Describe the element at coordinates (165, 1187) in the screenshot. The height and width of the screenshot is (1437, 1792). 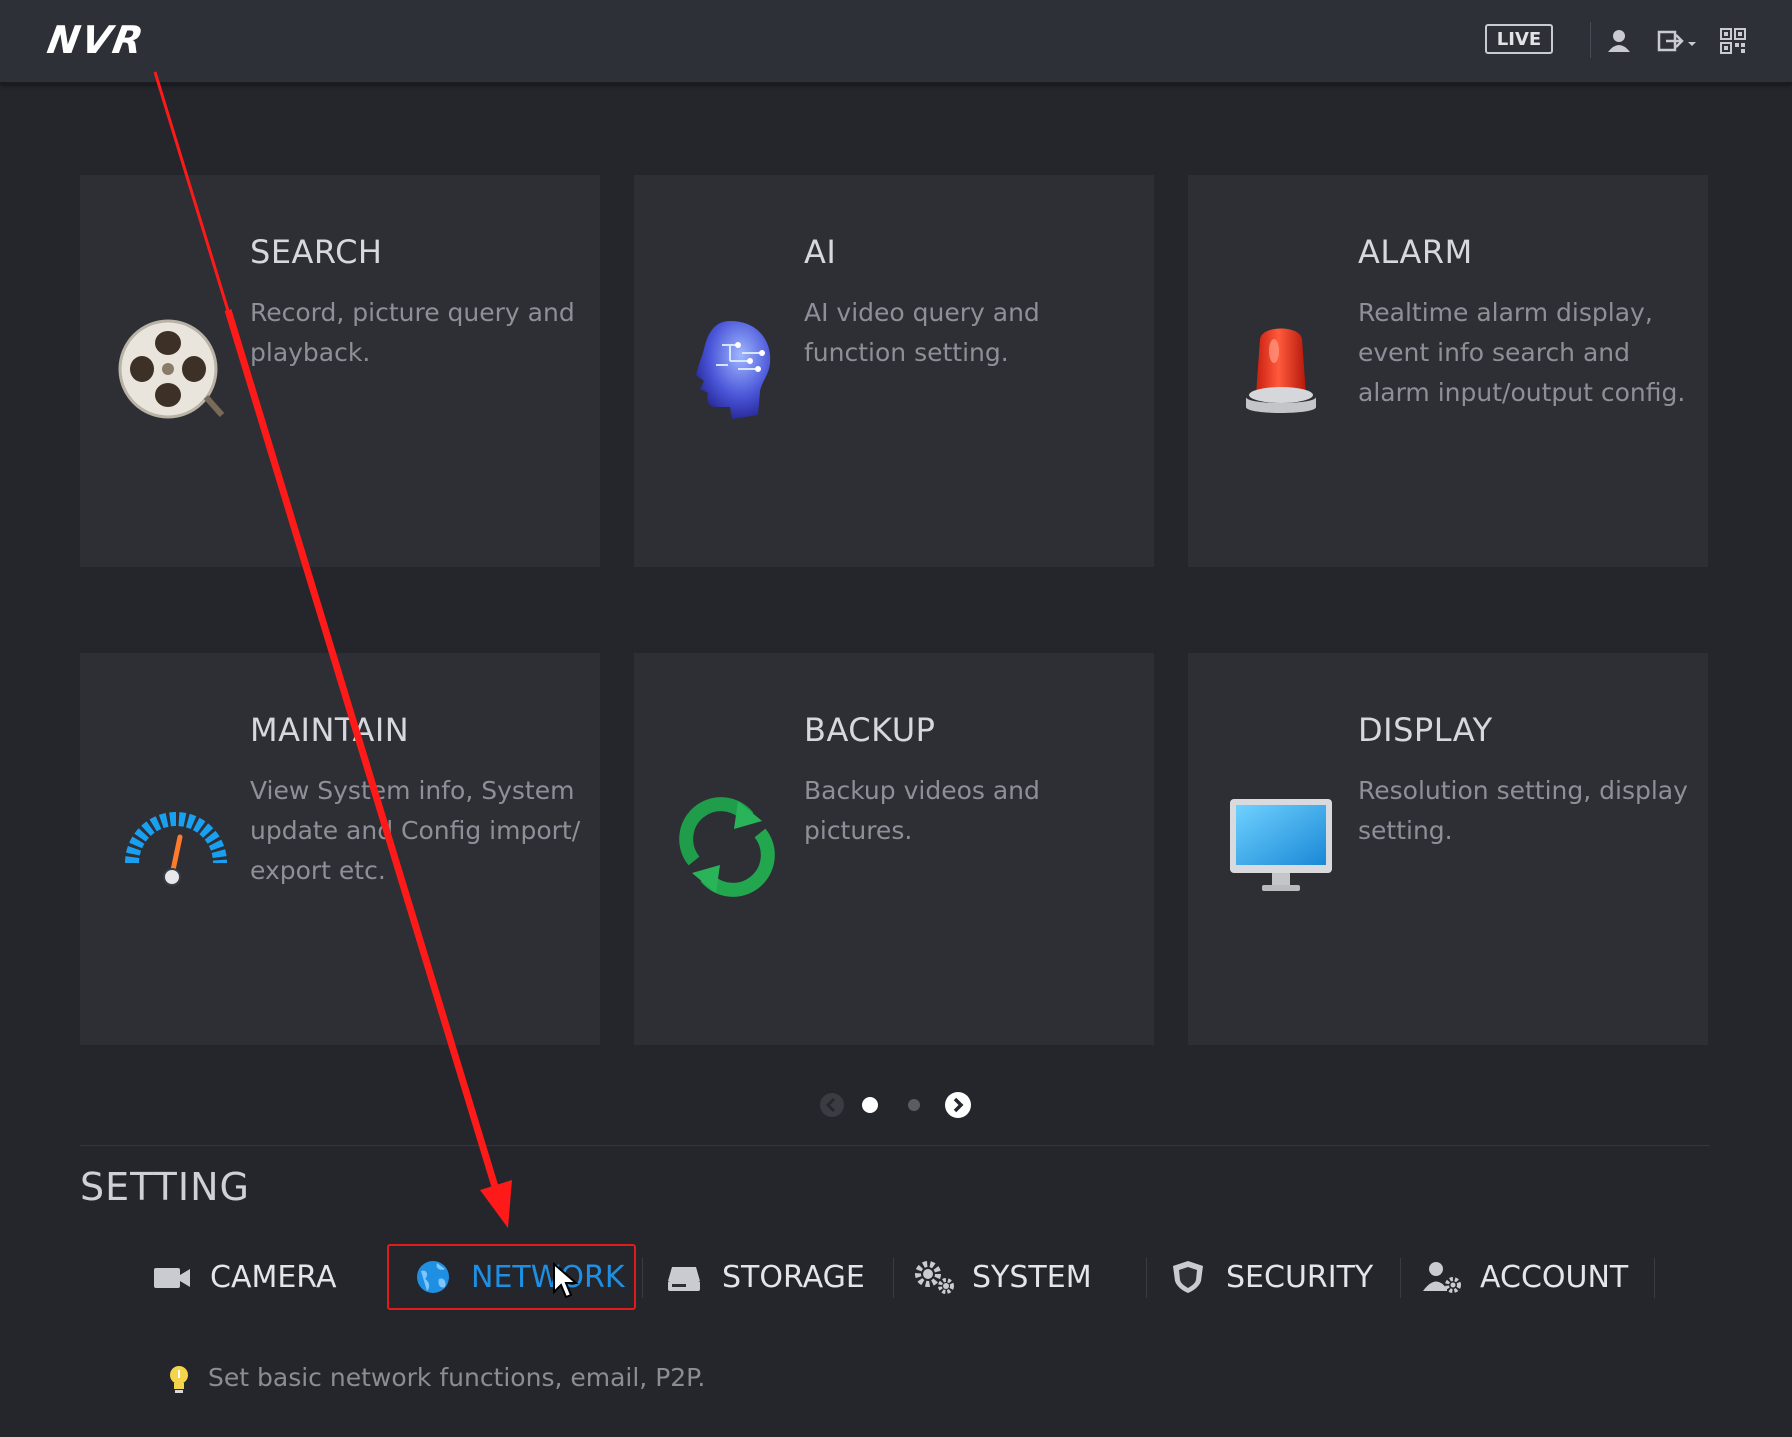
I see `setting-title: SETTING` at that location.